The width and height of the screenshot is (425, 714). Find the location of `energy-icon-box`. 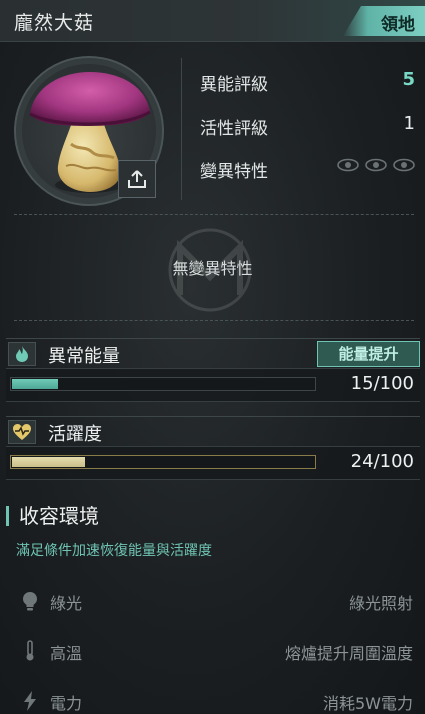

energy-icon-box is located at coordinates (22, 354).